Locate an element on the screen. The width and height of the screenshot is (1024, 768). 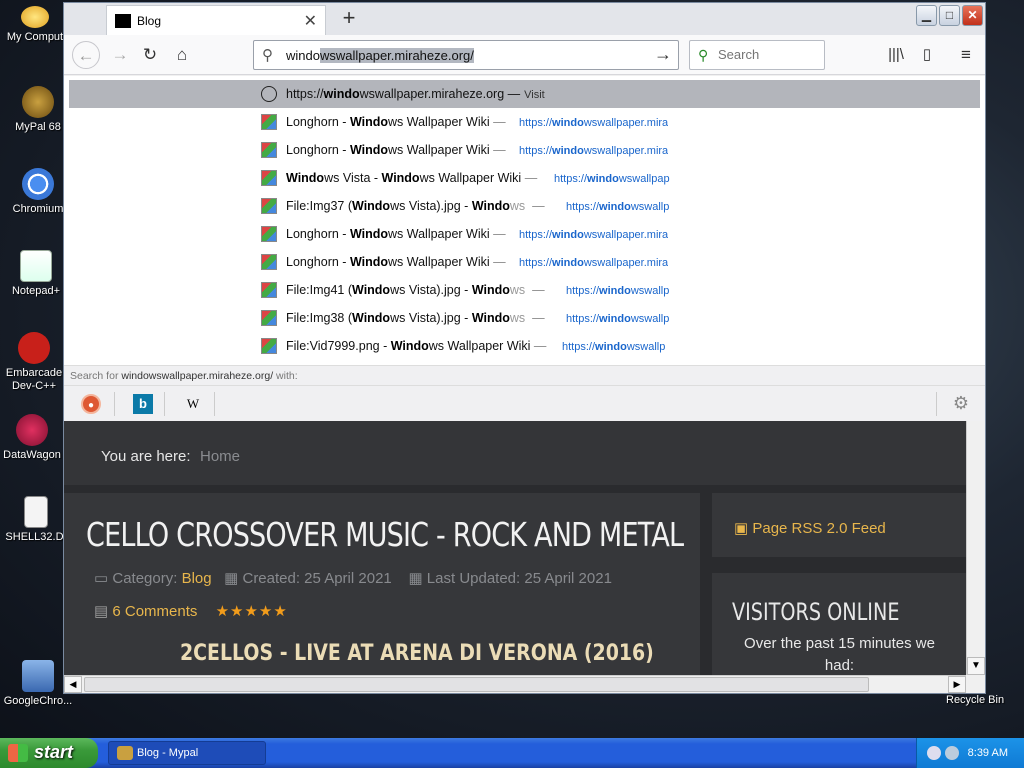
search-box: ⚲ is located at coordinates (757, 55).